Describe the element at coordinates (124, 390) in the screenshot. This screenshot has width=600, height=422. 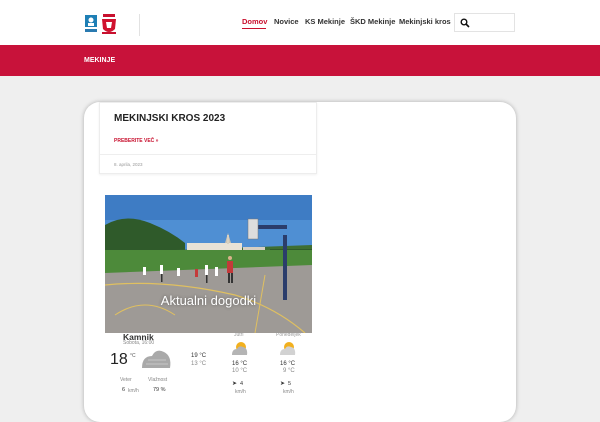
I see `wind-value: 6` at that location.